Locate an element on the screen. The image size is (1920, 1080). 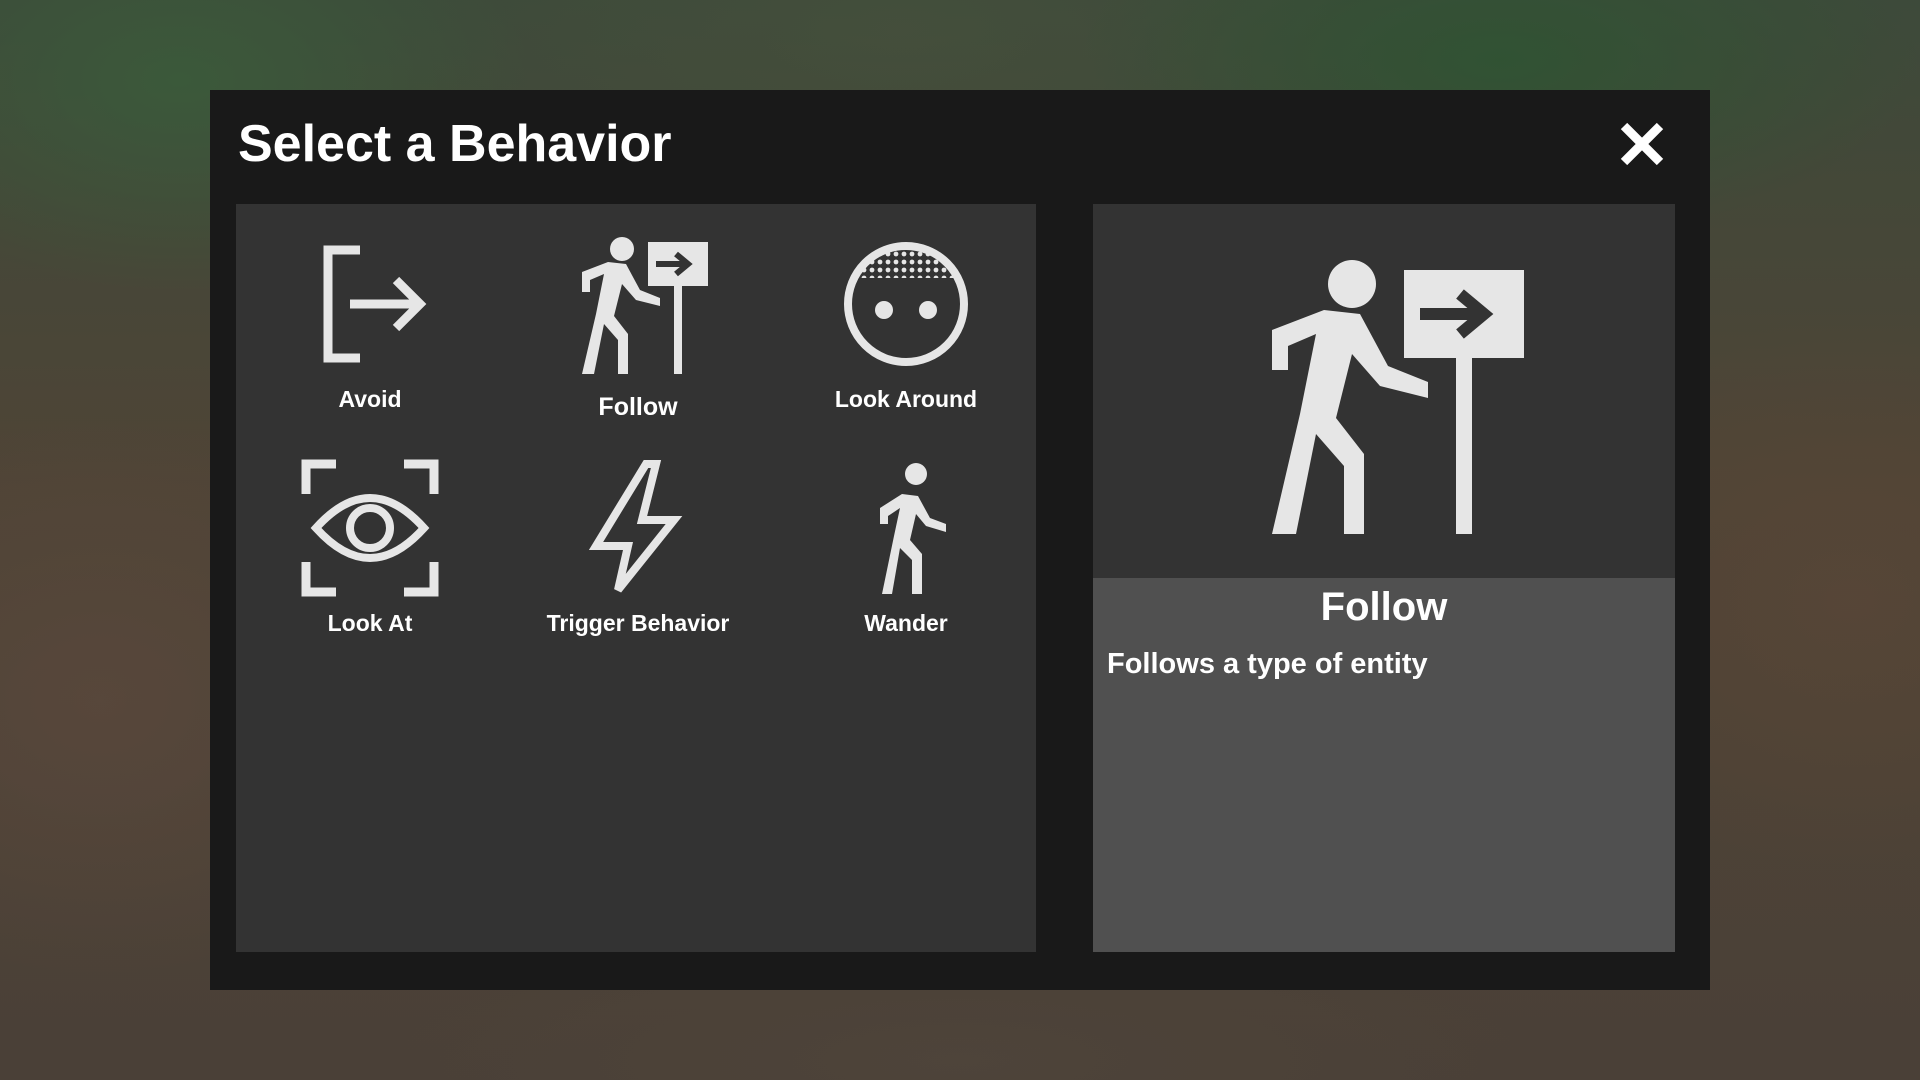
walking-person-icon is located at coordinates (906, 528).